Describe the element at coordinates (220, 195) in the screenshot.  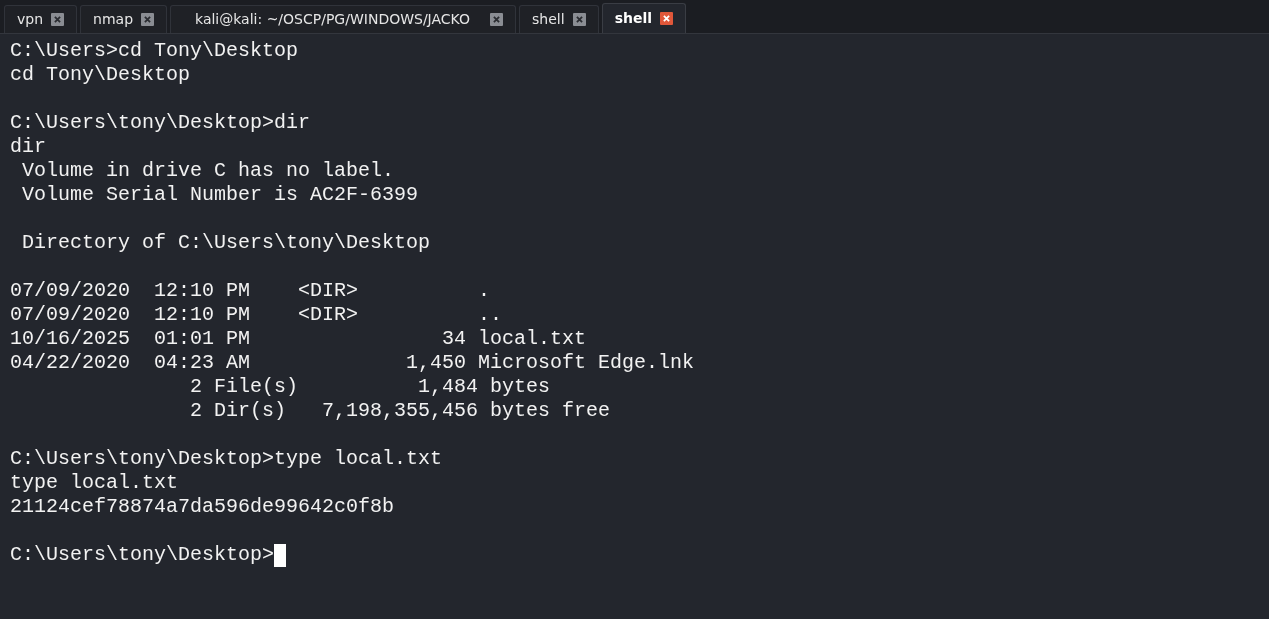
I see `terminal-line: Volume Serial Number is AC2F-6399` at that location.